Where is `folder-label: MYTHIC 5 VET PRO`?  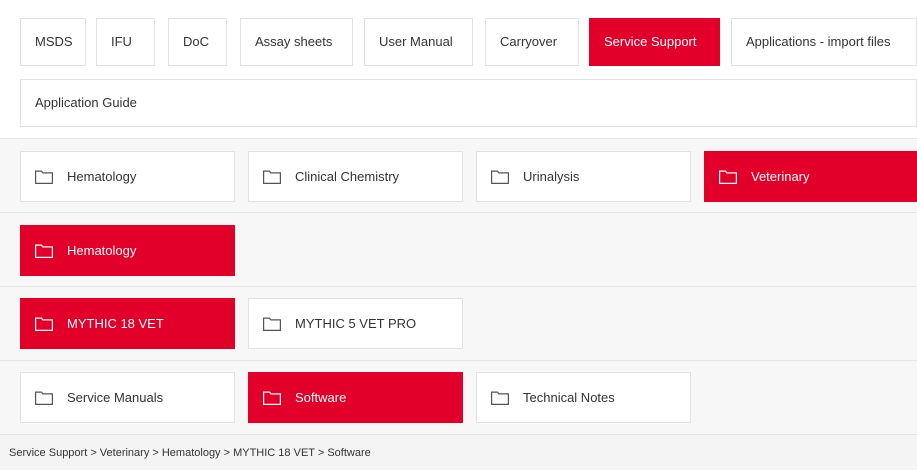 folder-label: MYTHIC 5 VET PRO is located at coordinates (356, 323).